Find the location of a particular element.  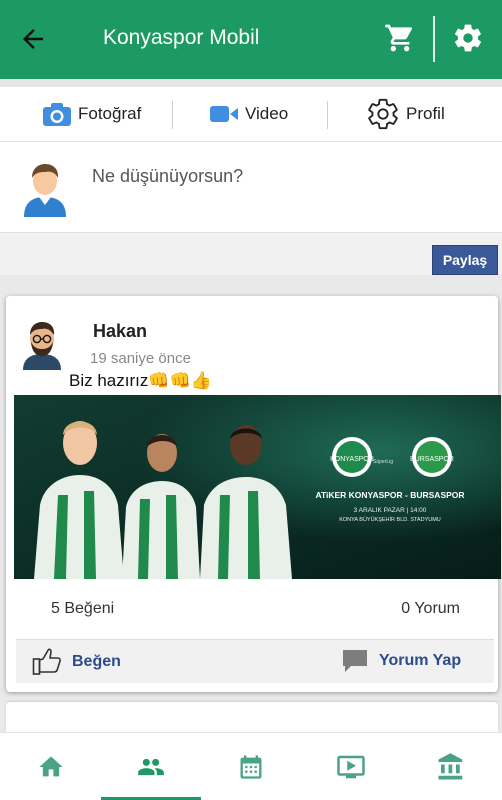

camera-icon is located at coordinates (57, 114).